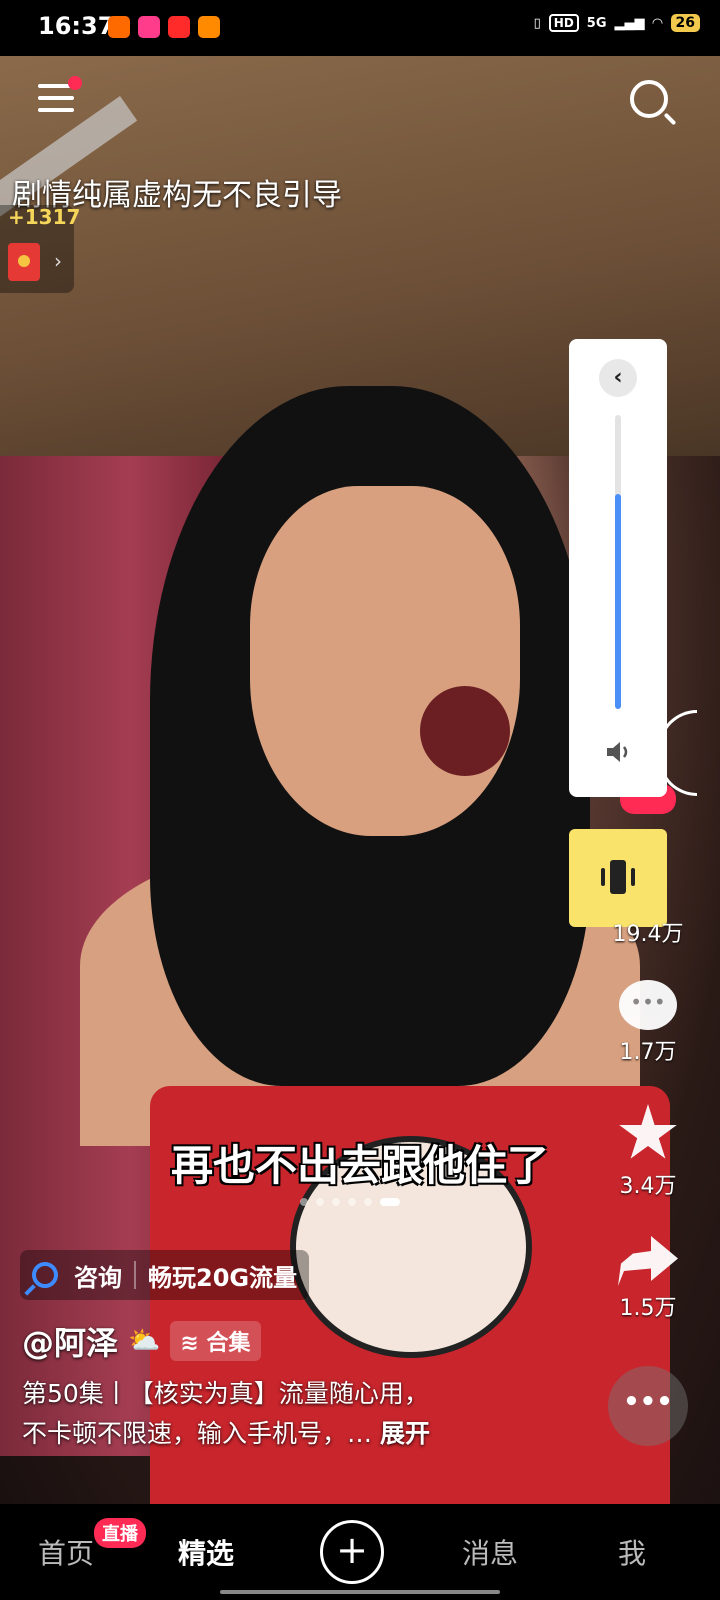  What do you see at coordinates (75, 83) in the screenshot?
I see `menu-notification-dot` at bounding box center [75, 83].